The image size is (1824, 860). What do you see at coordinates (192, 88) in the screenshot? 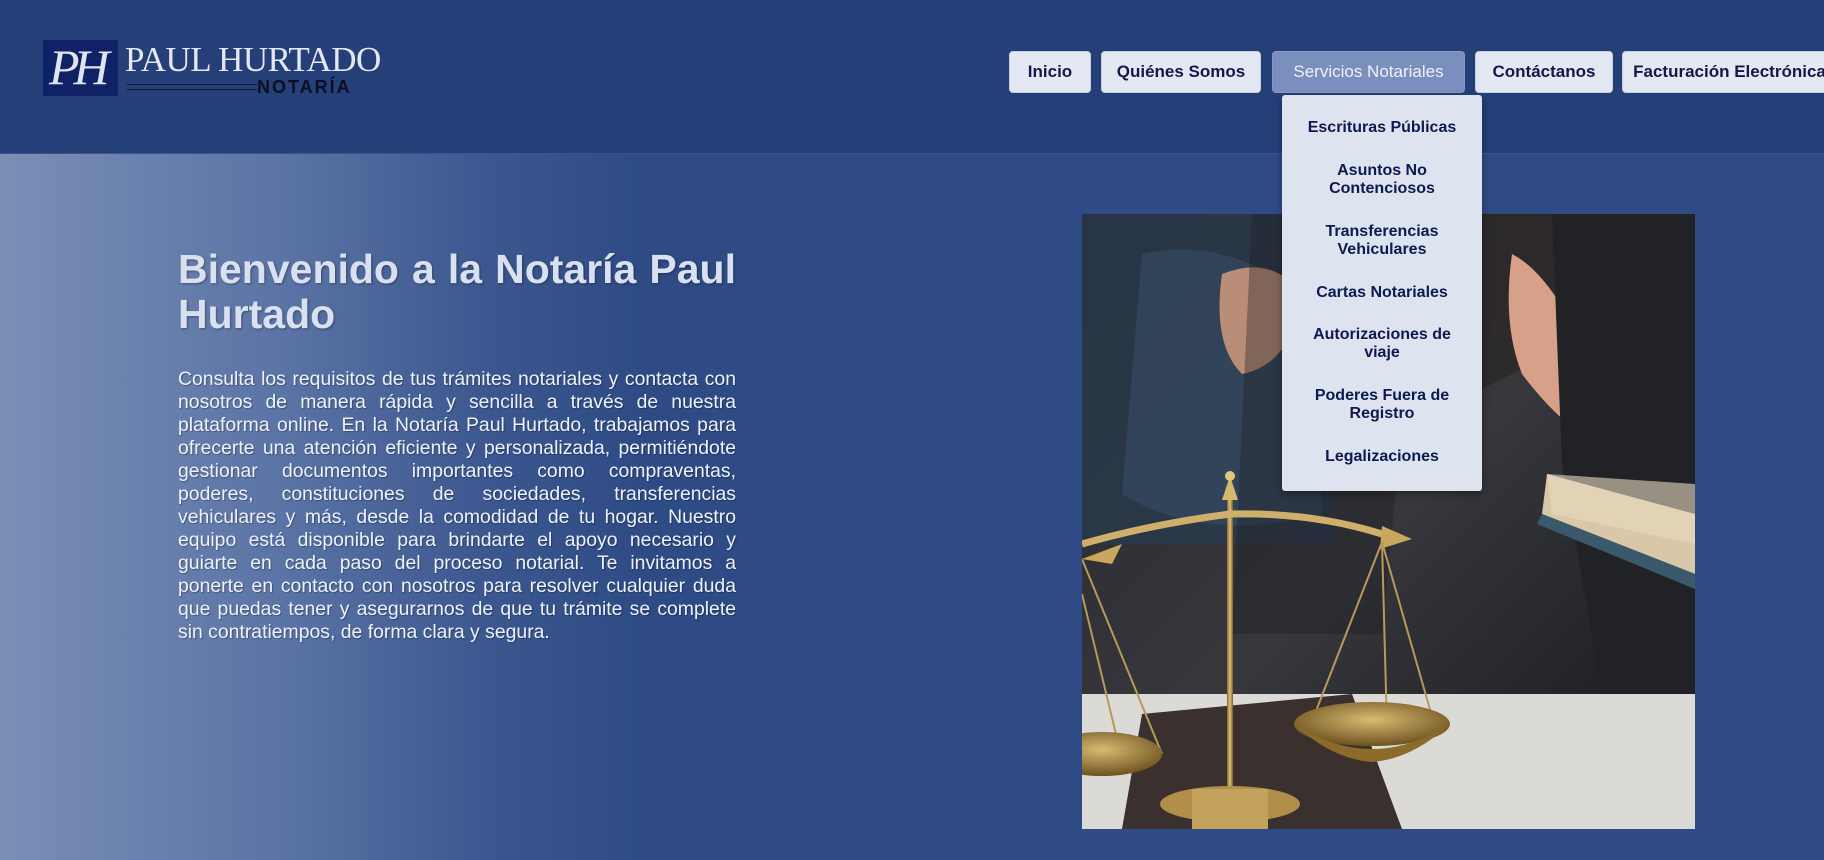
I see `logo-divider-lines` at bounding box center [192, 88].